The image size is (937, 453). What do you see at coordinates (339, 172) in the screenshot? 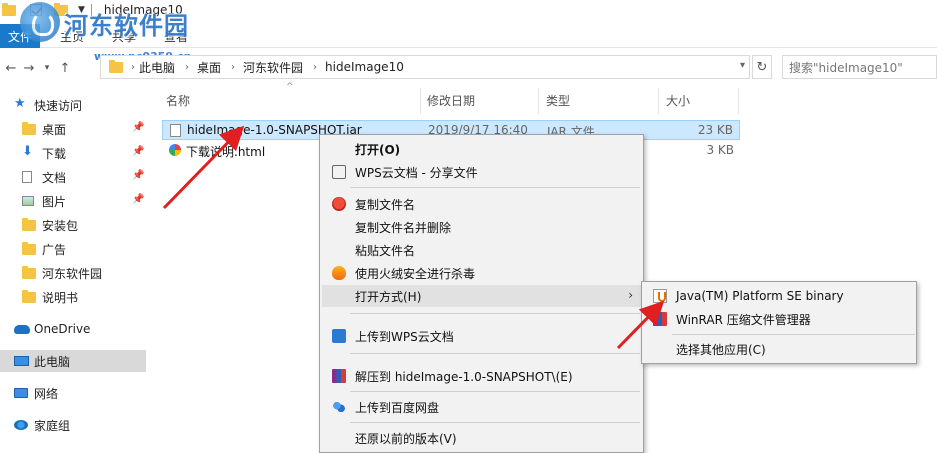
I see `share-icon` at bounding box center [339, 172].